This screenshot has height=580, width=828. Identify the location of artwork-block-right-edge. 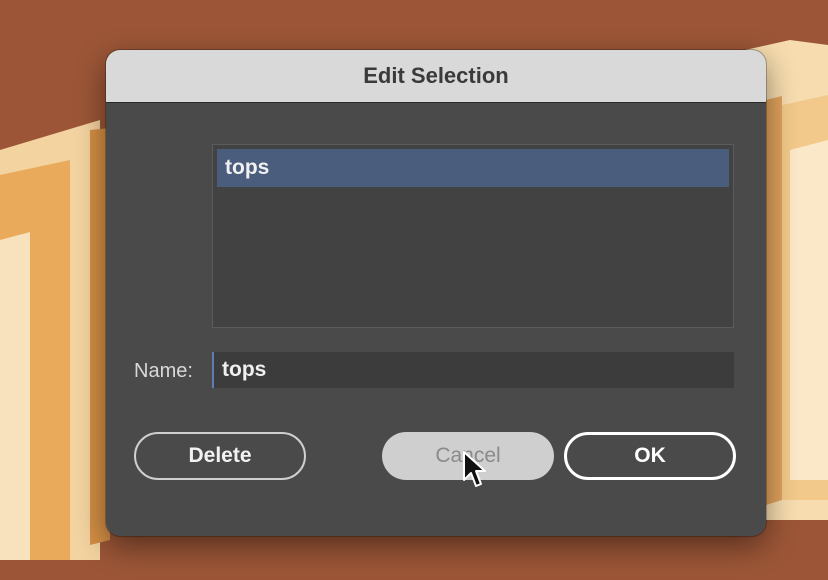
(774, 300).